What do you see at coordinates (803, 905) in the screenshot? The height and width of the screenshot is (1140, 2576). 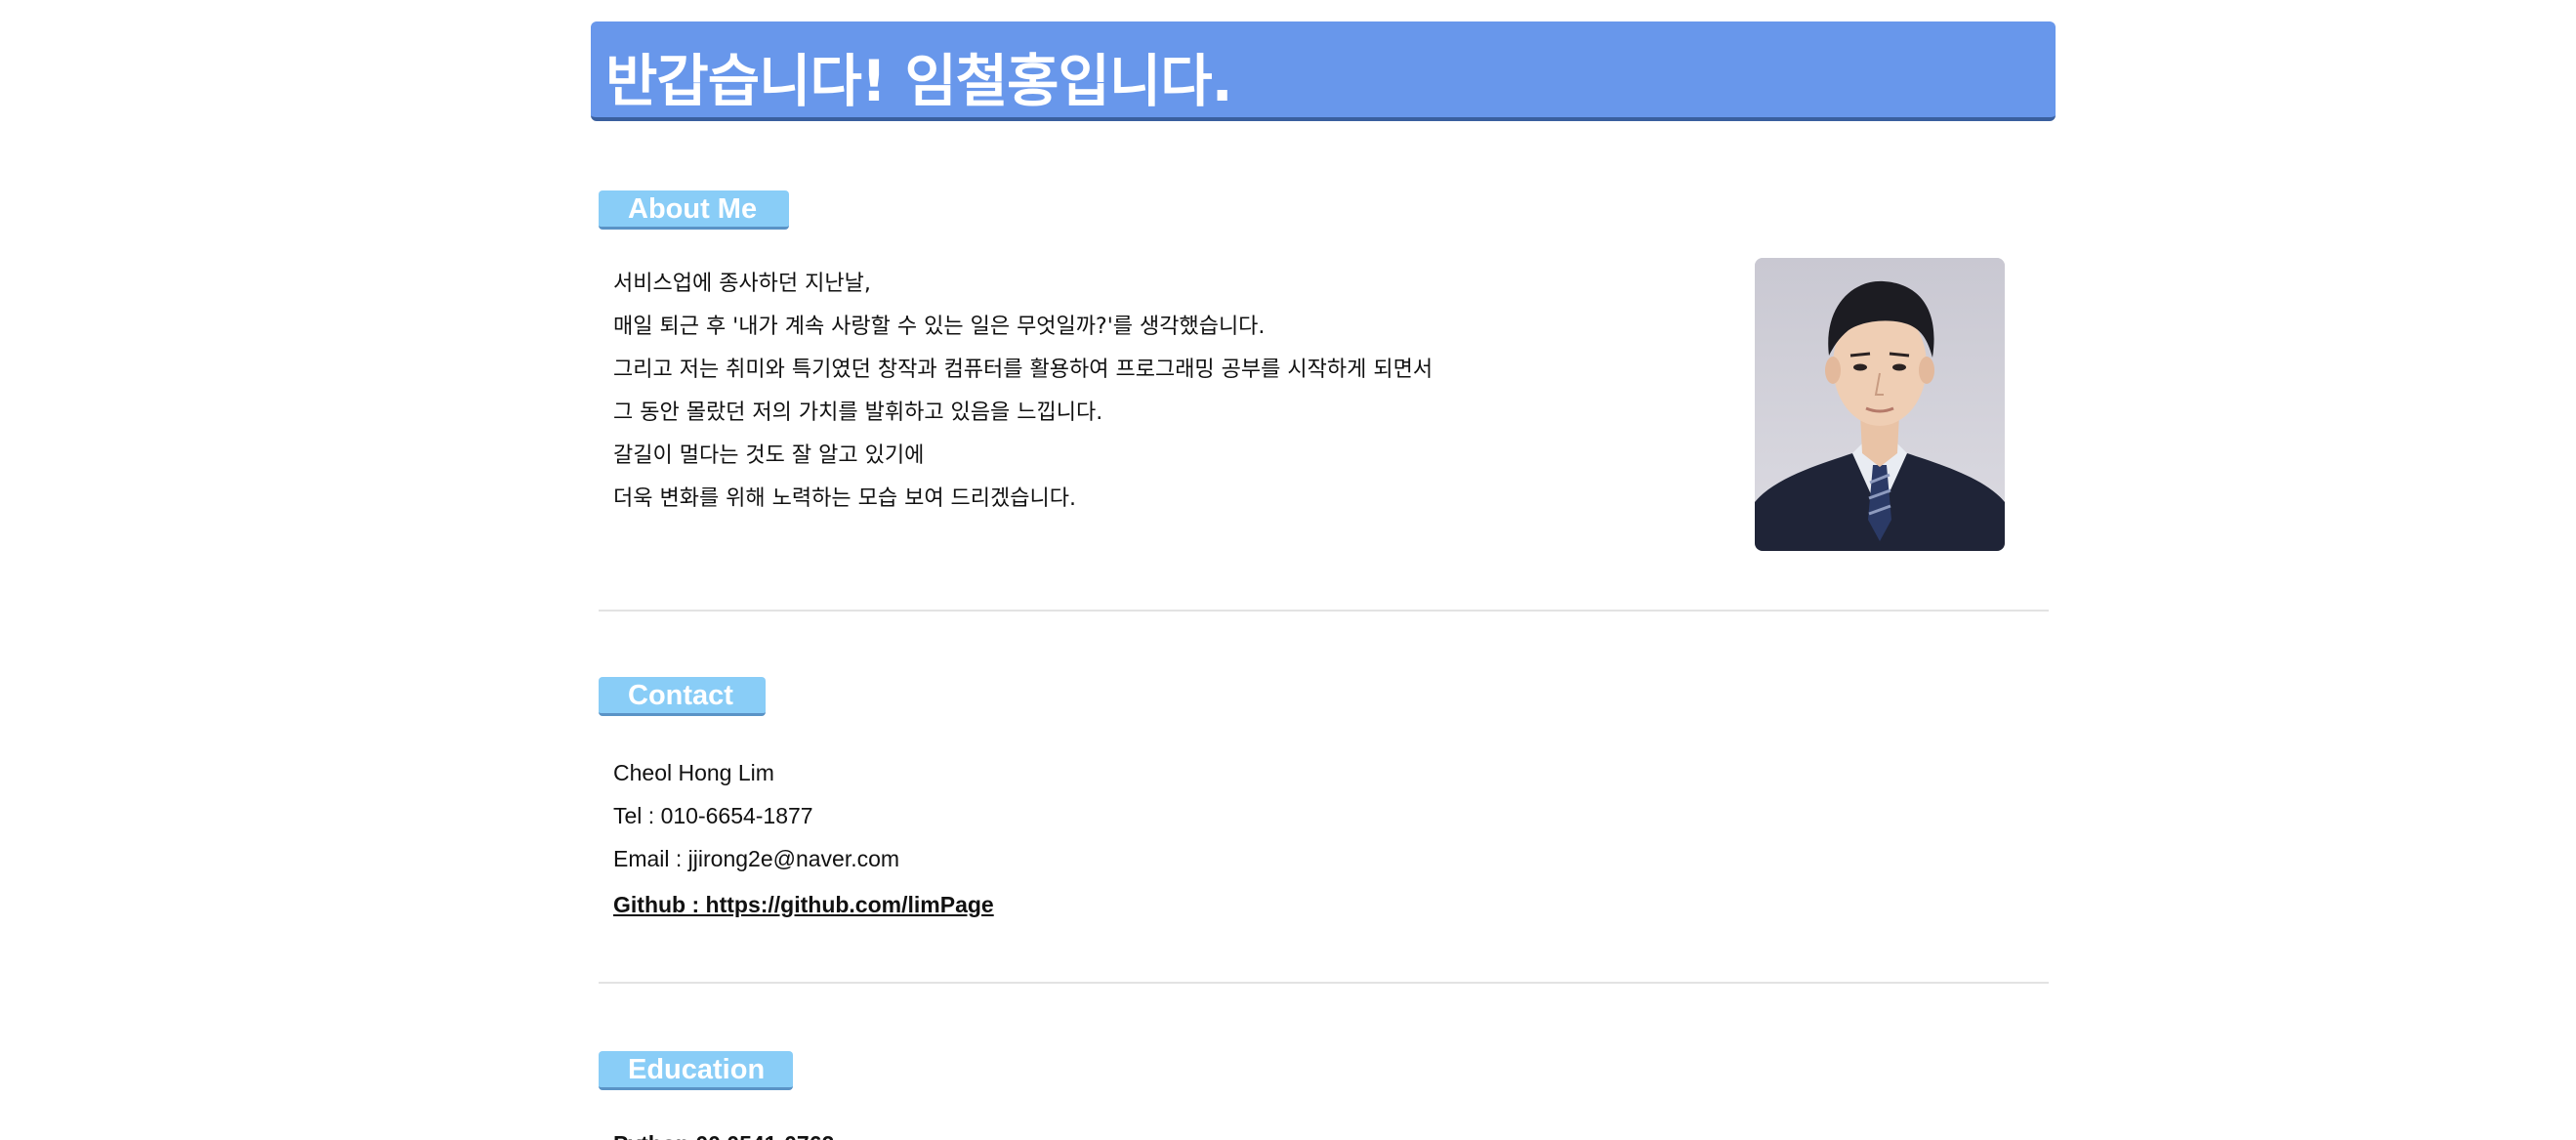 I see `github-link: Github : https://github.com/limPage` at bounding box center [803, 905].